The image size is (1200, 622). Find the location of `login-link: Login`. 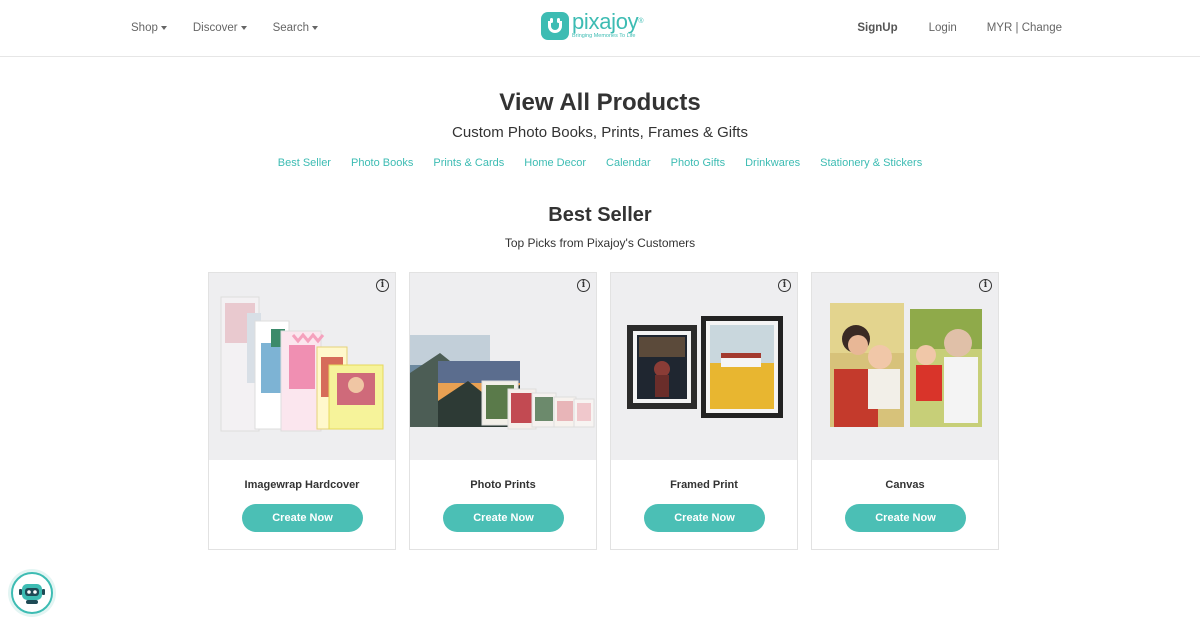

login-link: Login is located at coordinates (943, 28).